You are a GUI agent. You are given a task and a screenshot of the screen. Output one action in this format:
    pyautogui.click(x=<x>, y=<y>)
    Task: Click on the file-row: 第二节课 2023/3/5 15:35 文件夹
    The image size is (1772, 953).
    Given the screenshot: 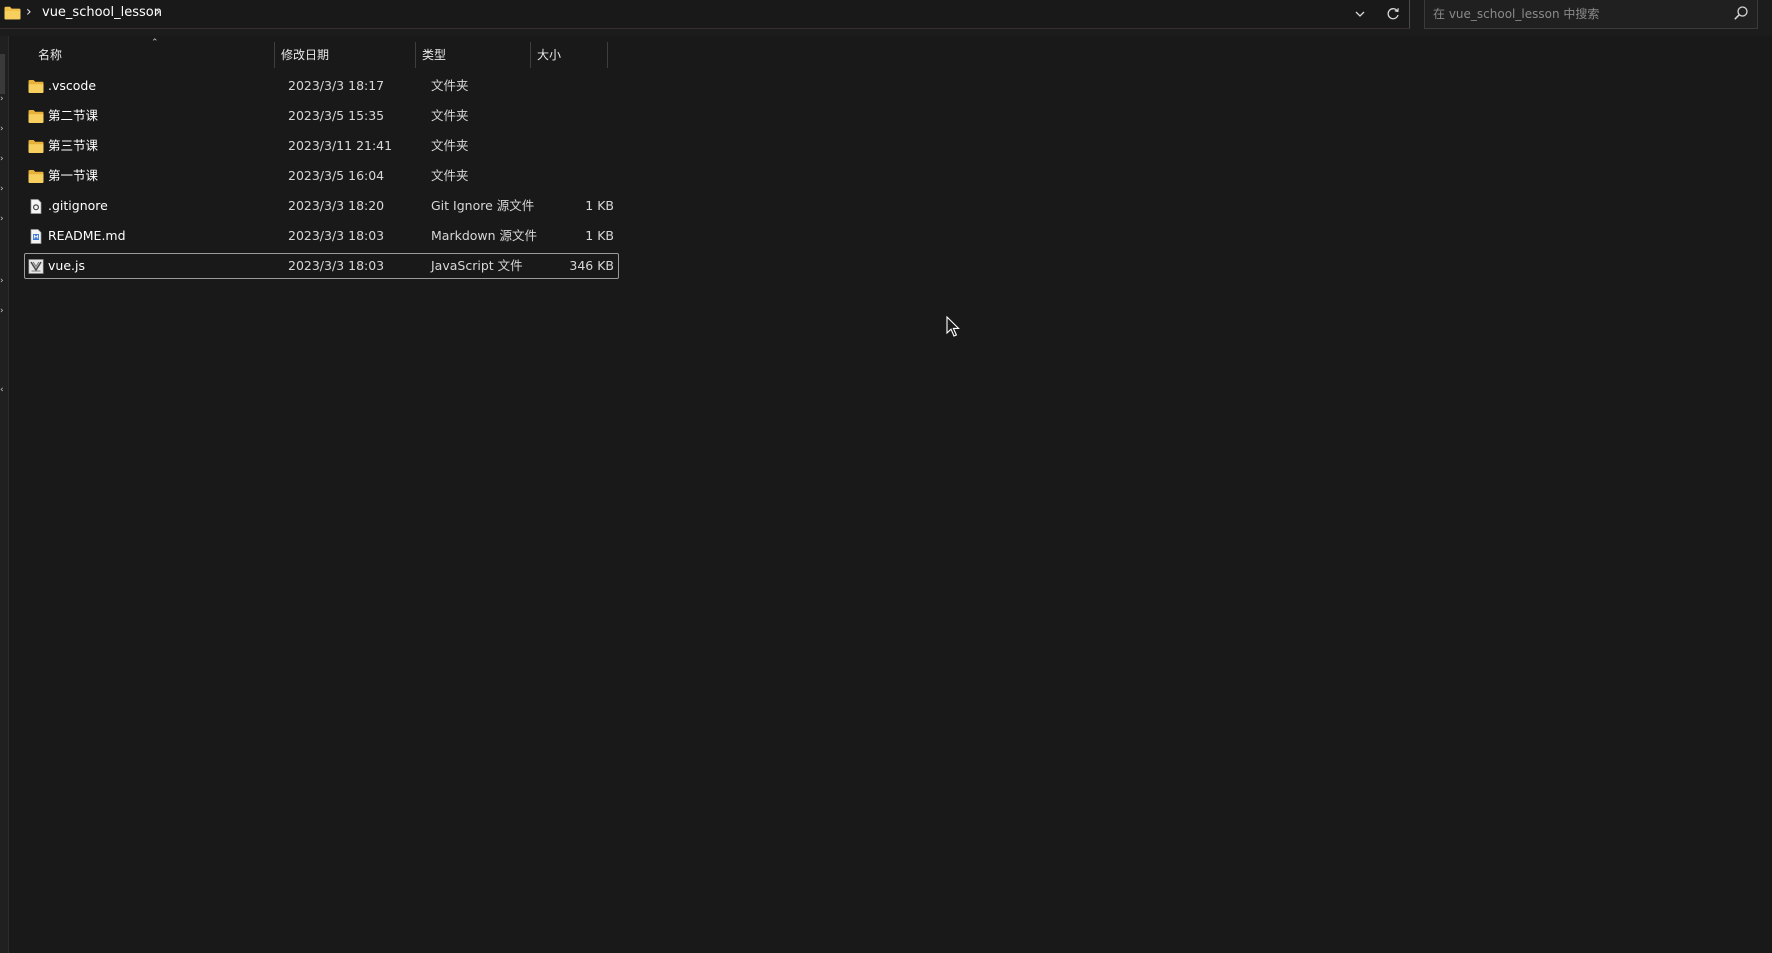 What is the action you would take?
    pyautogui.click(x=321, y=116)
    